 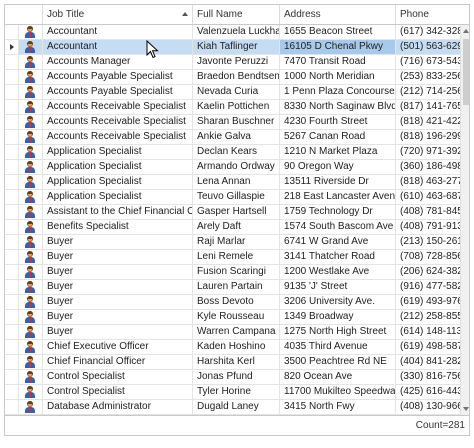 What do you see at coordinates (236, 122) in the screenshot?
I see `cell-full-name: Sharan Buschner` at bounding box center [236, 122].